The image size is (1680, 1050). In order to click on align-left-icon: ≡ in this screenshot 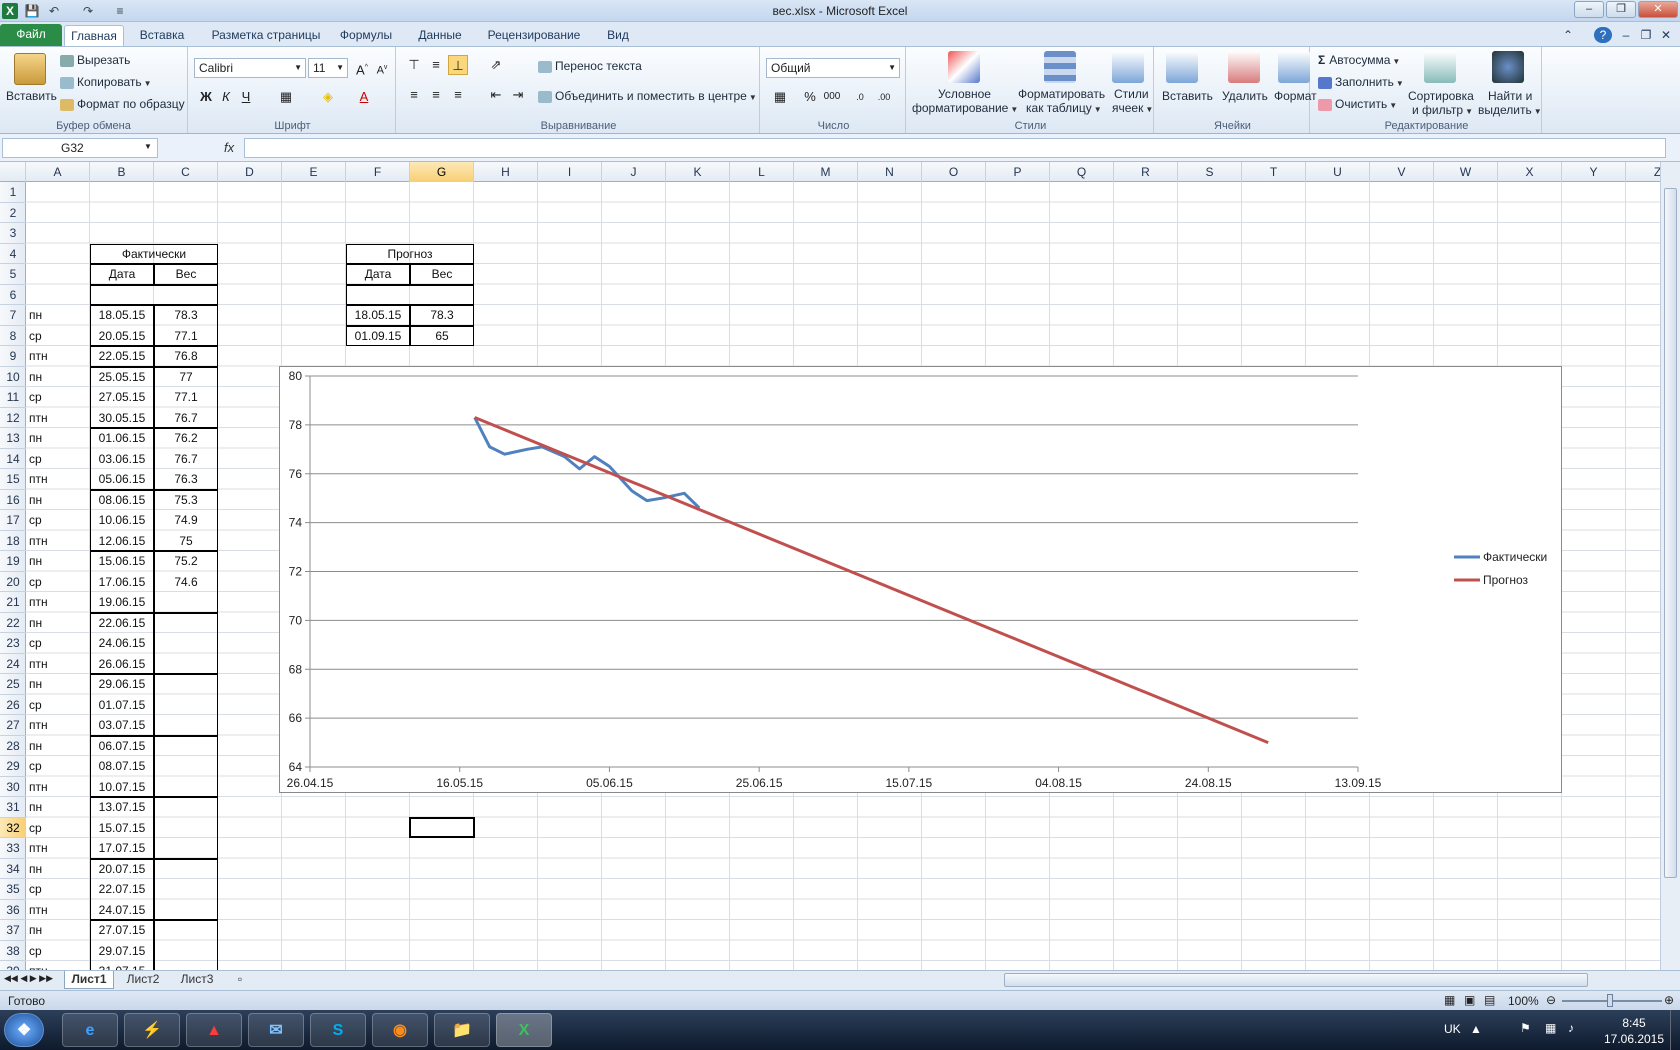, I will do `click(414, 95)`.